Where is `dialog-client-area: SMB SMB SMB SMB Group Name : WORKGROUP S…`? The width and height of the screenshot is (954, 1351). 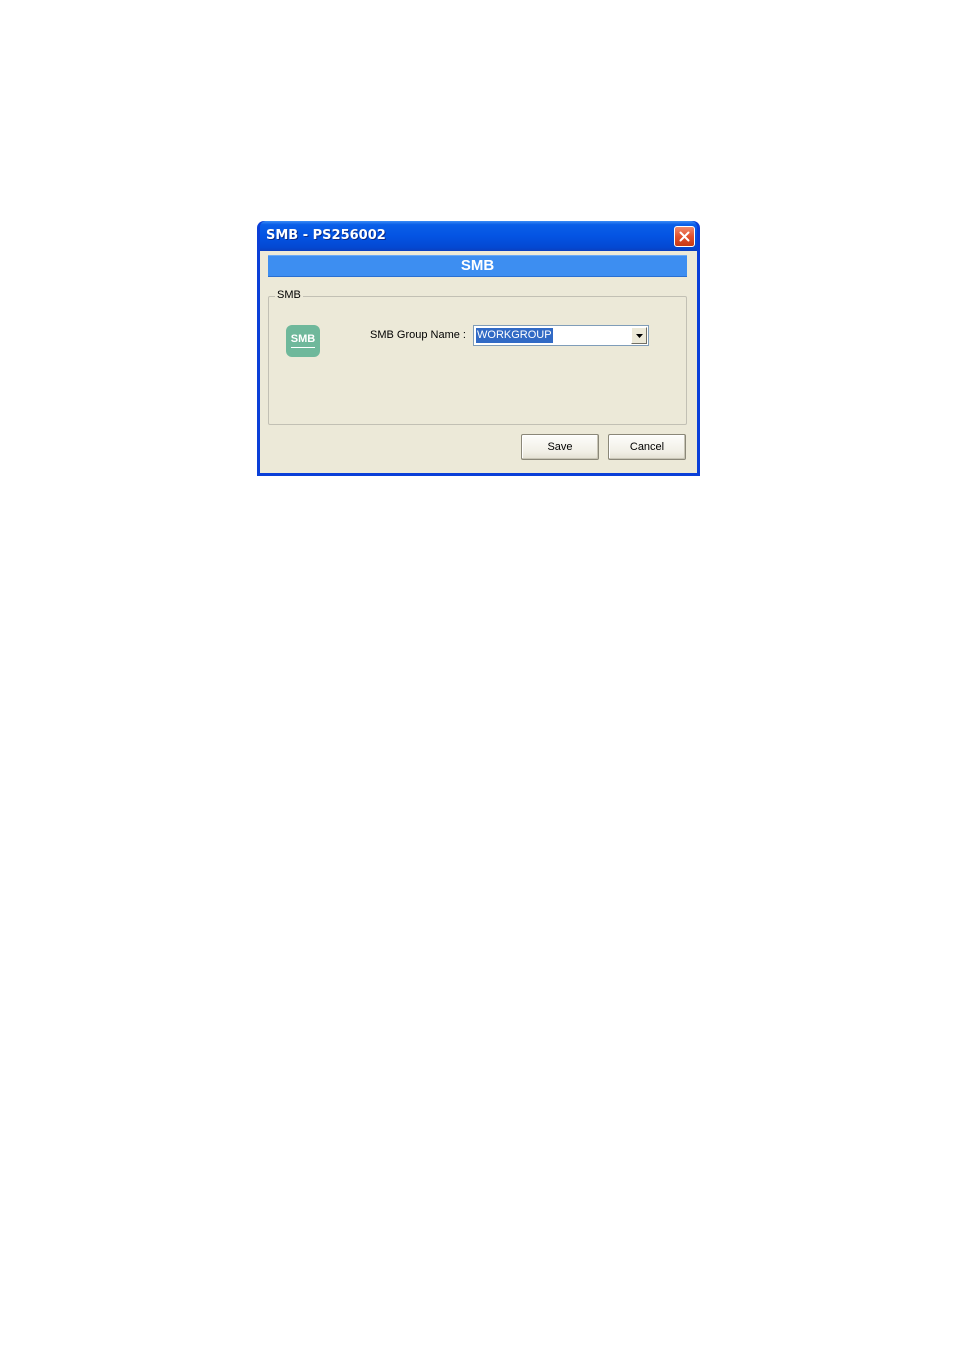
dialog-client-area: SMB SMB SMB SMB Group Name : WORKGROUP S… is located at coordinates (478, 362).